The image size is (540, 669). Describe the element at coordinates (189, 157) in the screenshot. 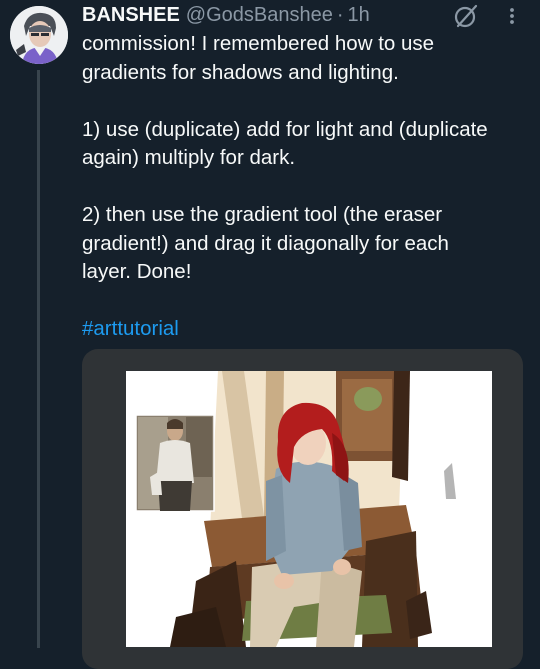

I see `tweet-line: again) multiply for dark.` at that location.